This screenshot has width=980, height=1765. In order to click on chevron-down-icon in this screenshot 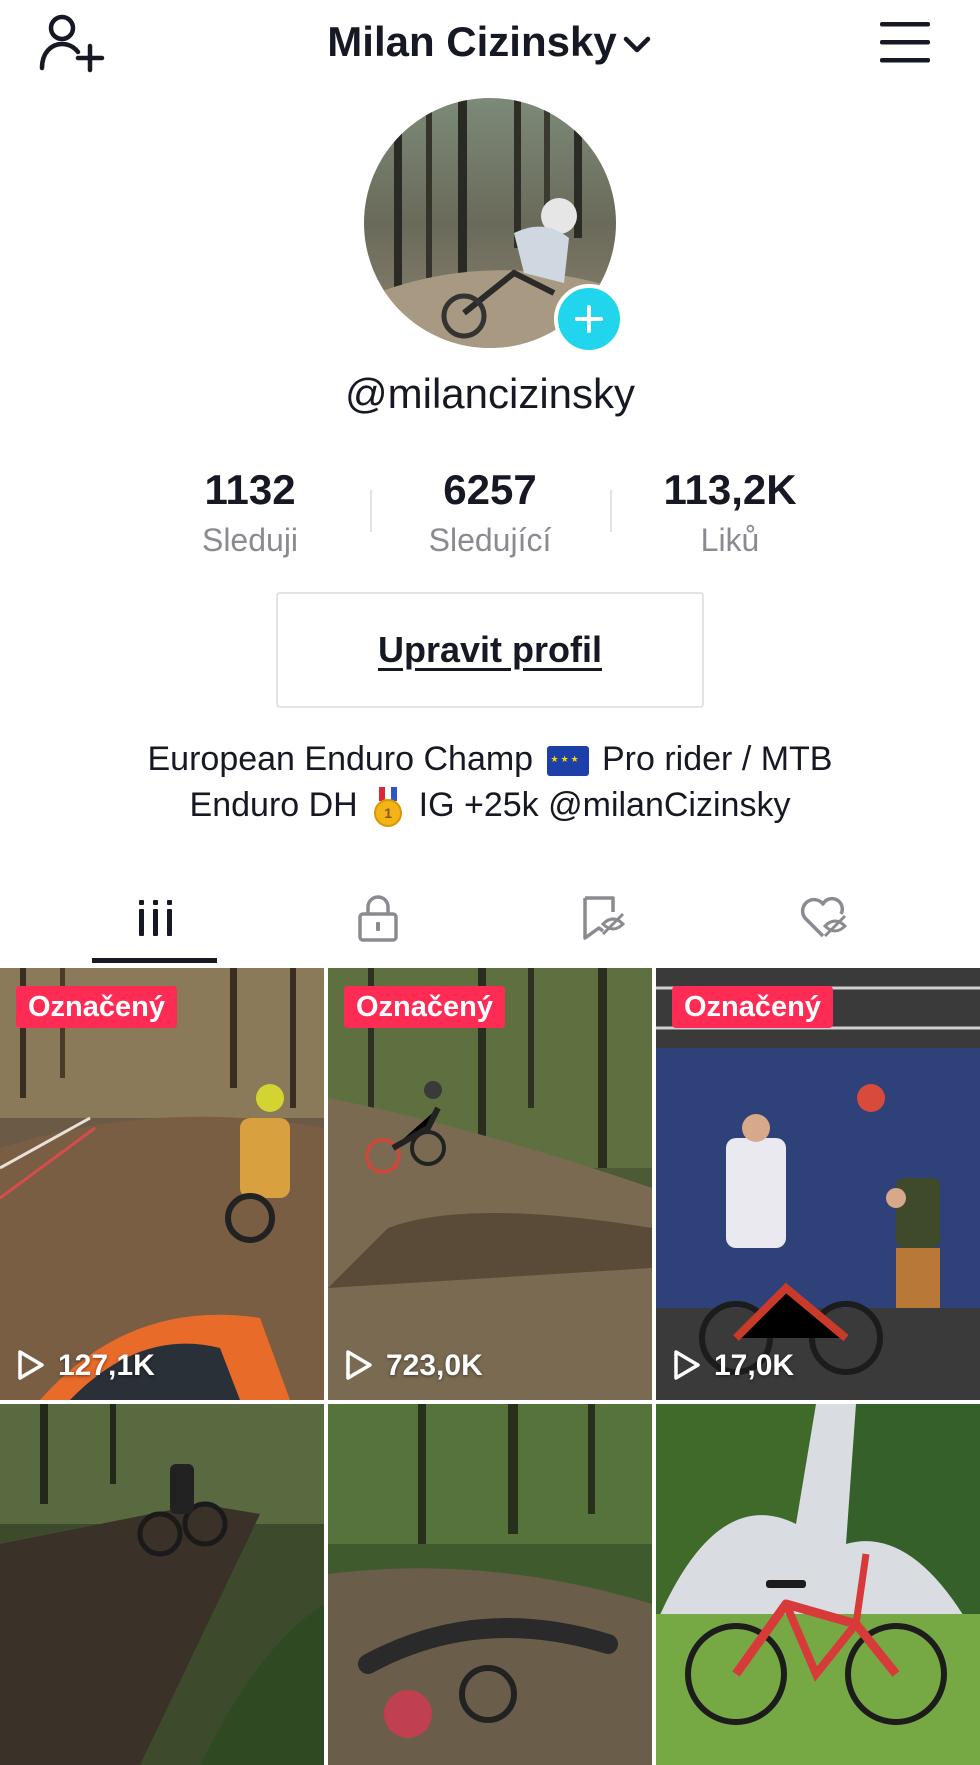, I will do `click(636, 44)`.